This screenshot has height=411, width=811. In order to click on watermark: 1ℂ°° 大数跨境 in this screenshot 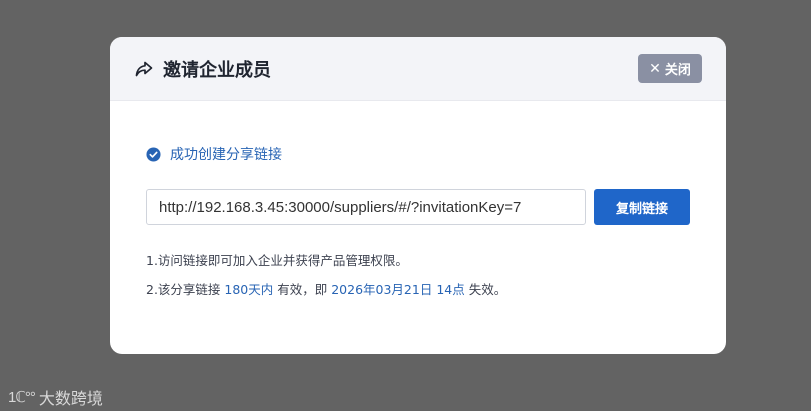, I will do `click(55, 397)`.